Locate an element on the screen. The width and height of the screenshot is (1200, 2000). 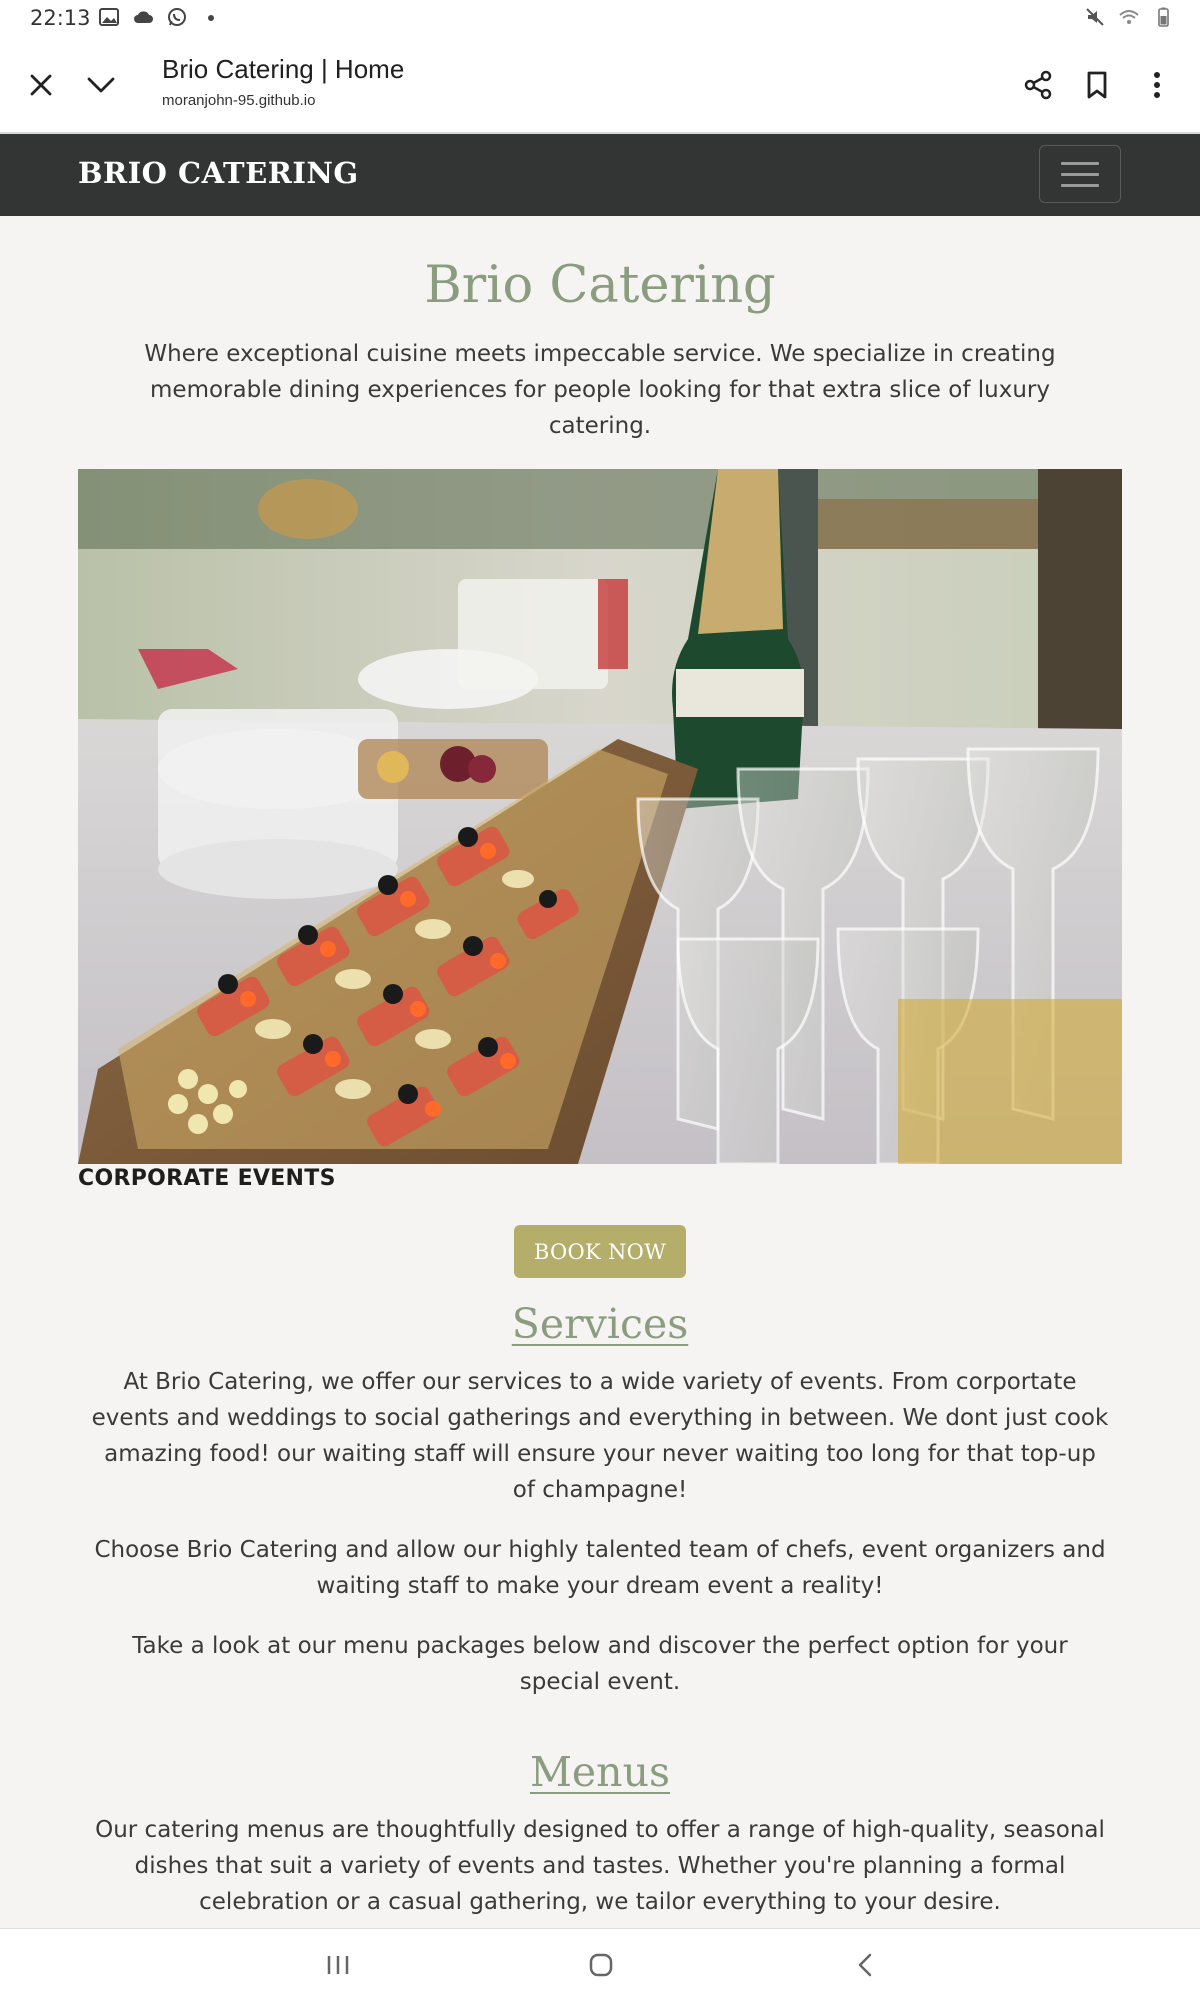
page-title: Brio Catering | Home is located at coordinates (283, 69).